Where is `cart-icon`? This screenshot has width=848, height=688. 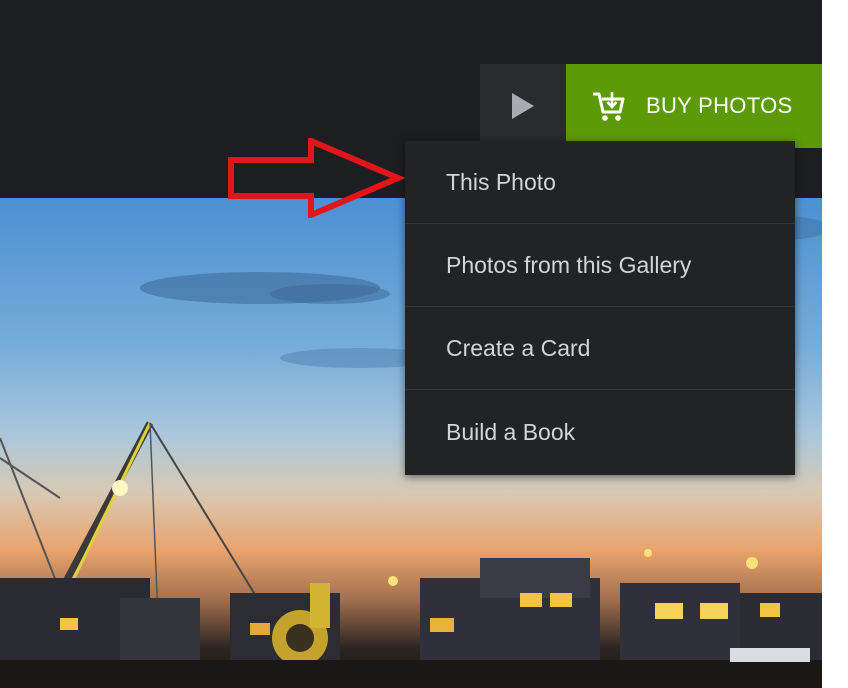
cart-icon is located at coordinates (608, 106).